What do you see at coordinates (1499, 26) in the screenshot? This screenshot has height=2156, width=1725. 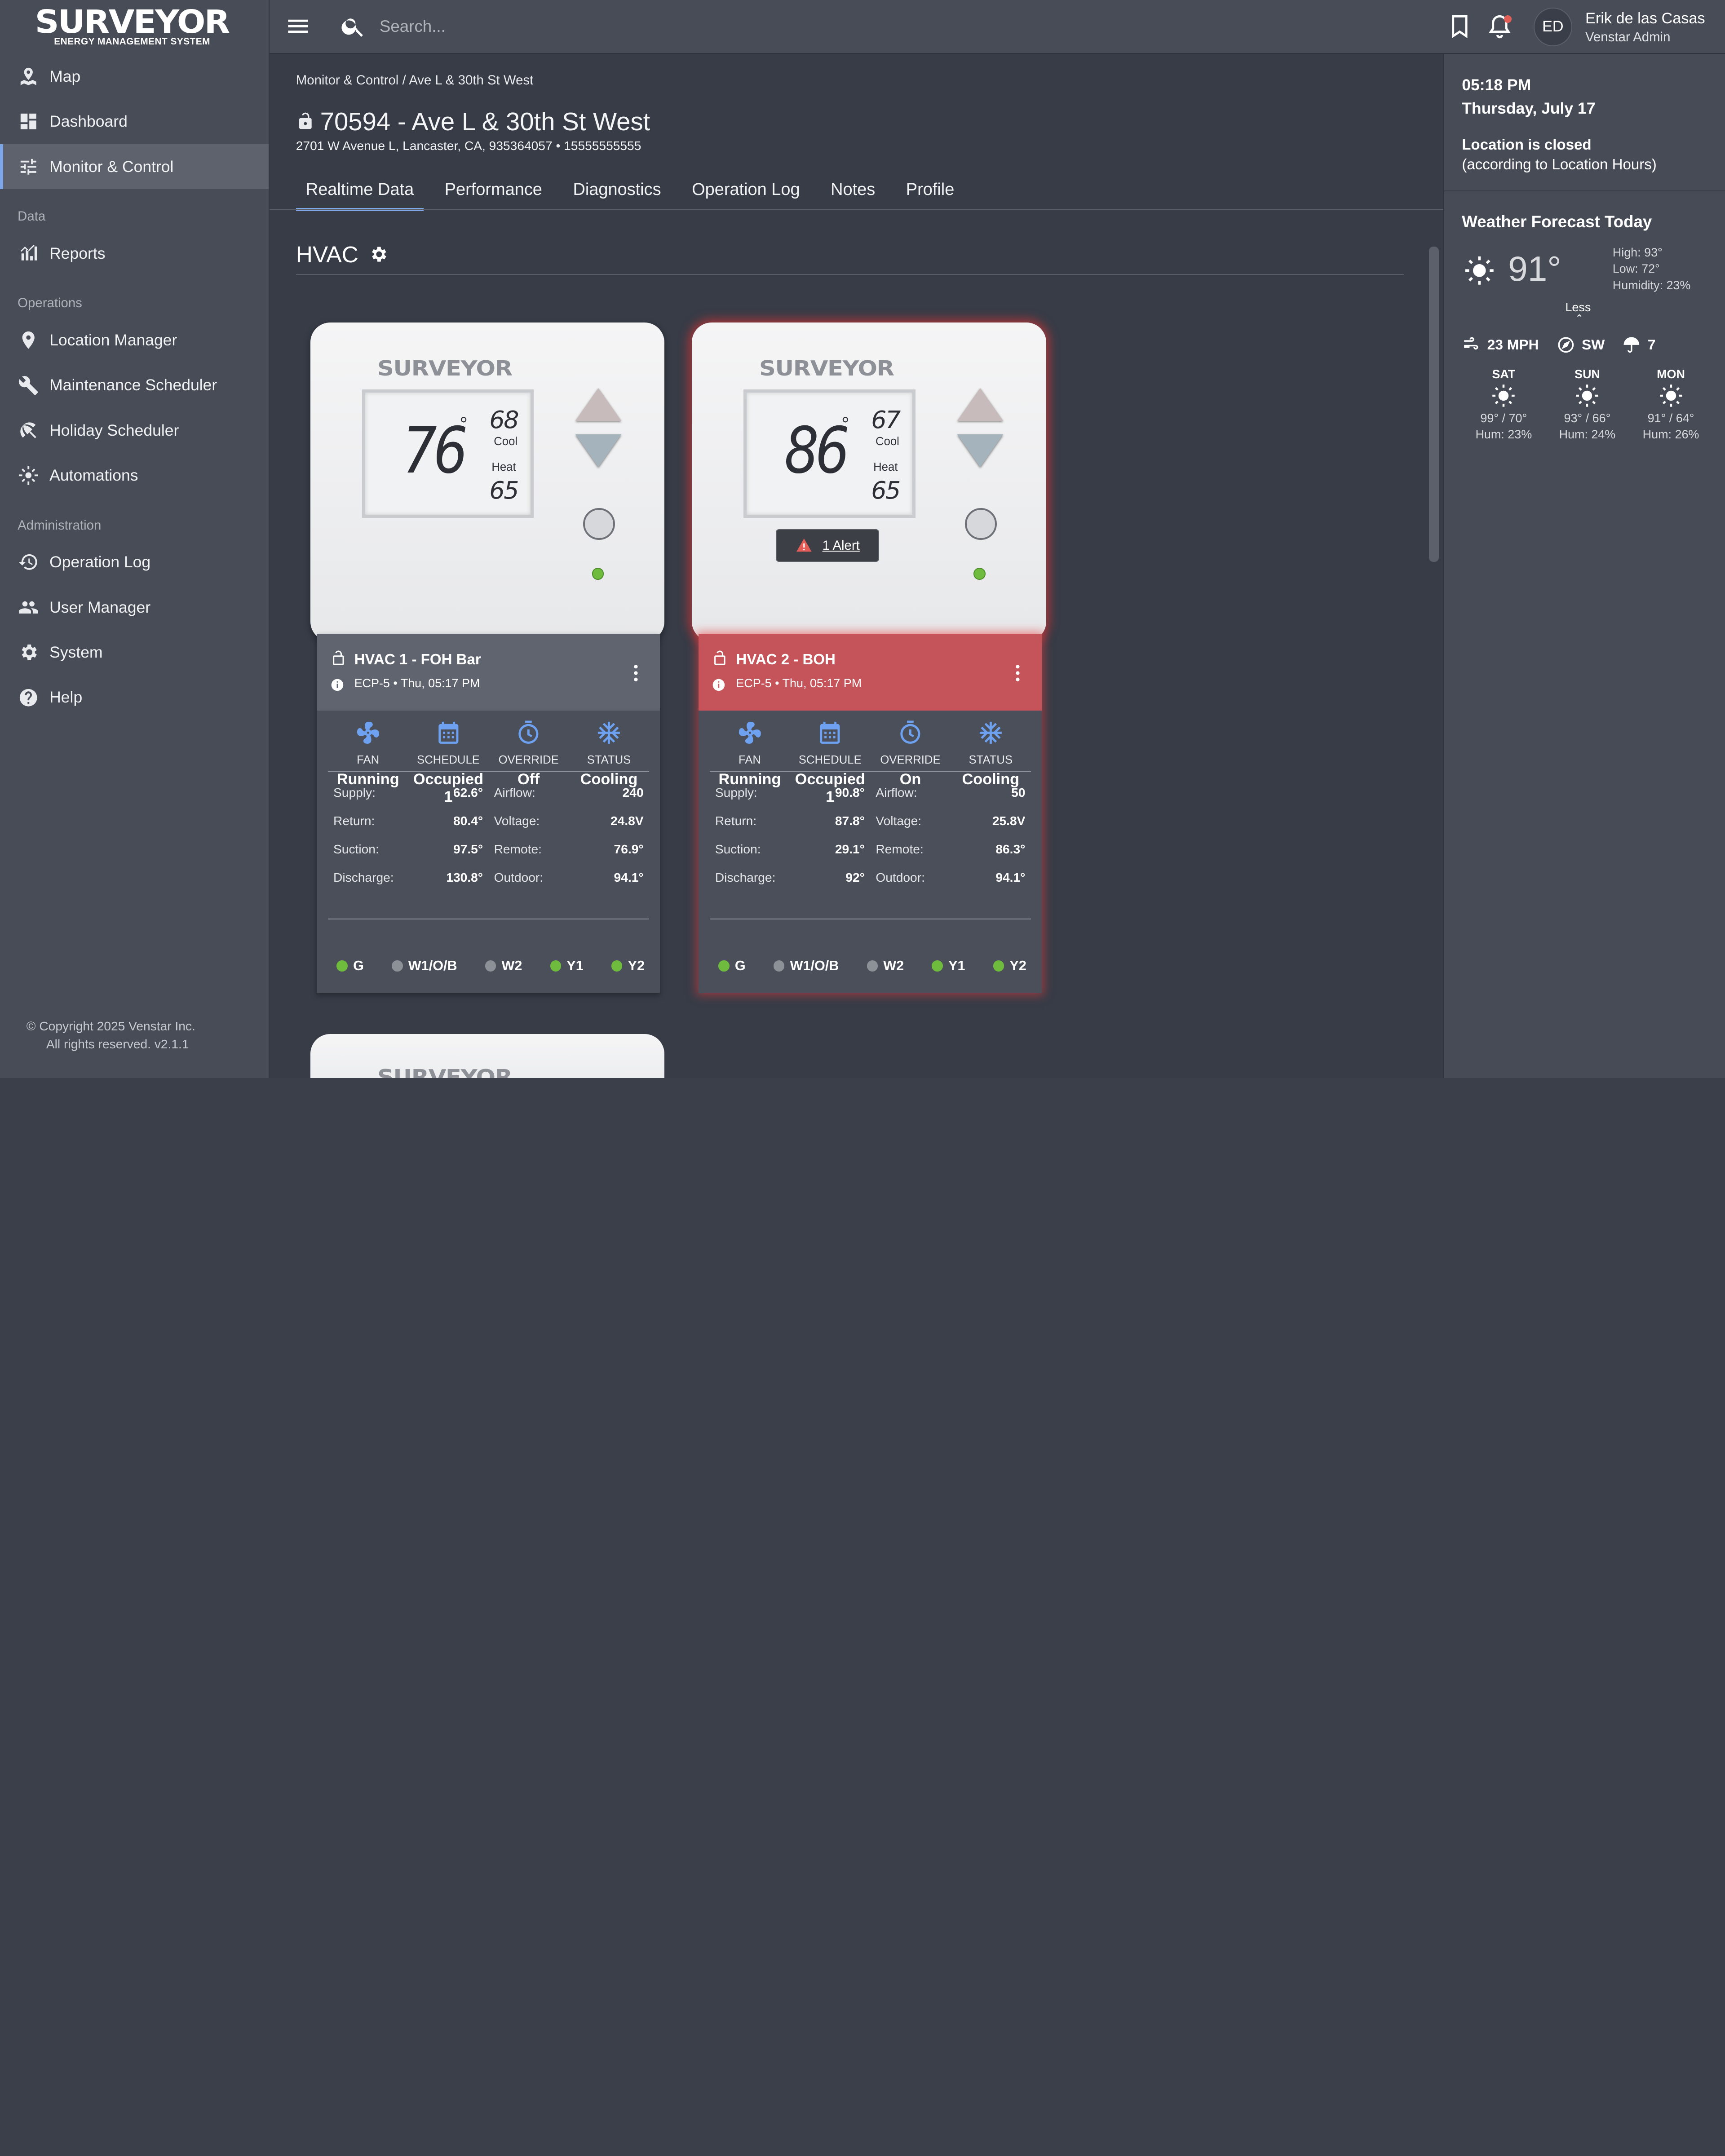 I see `notification-bell-icon` at bounding box center [1499, 26].